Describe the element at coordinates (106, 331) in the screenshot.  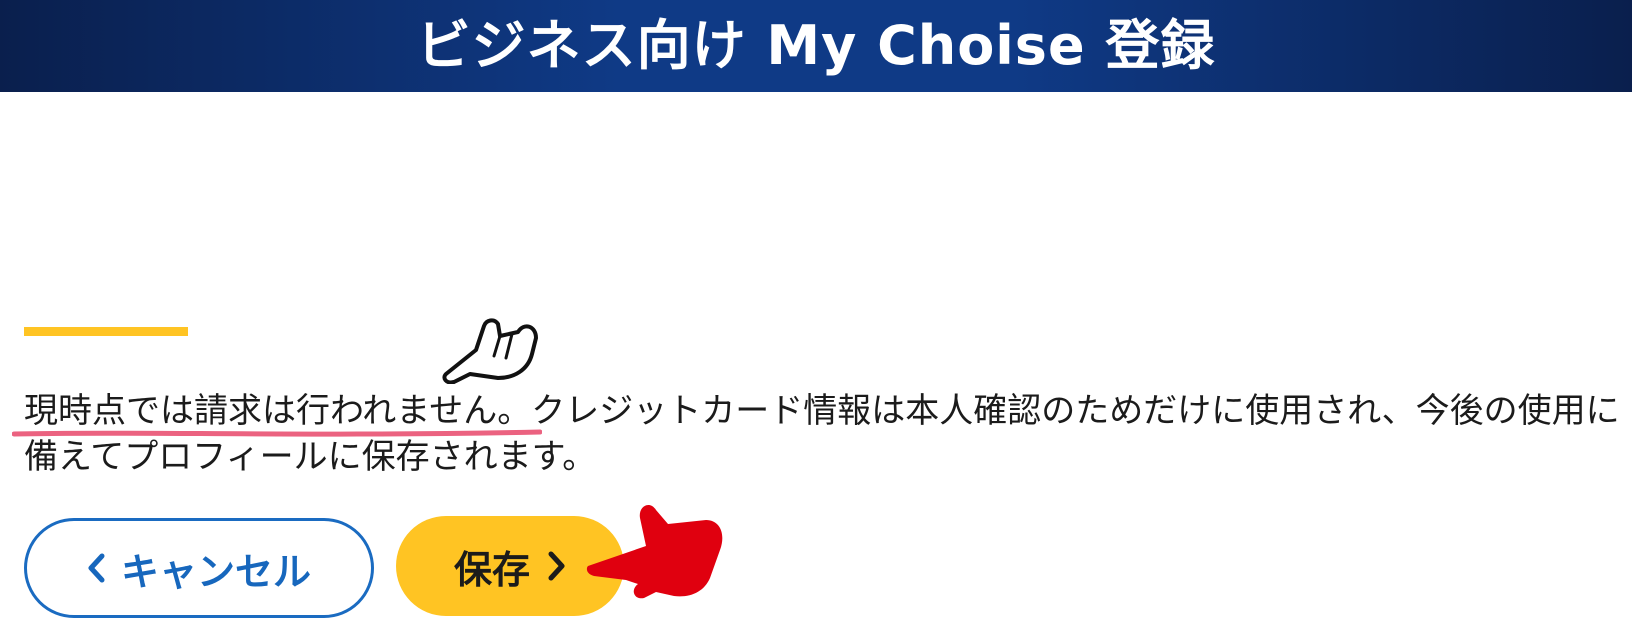
I see `accent-bar` at that location.